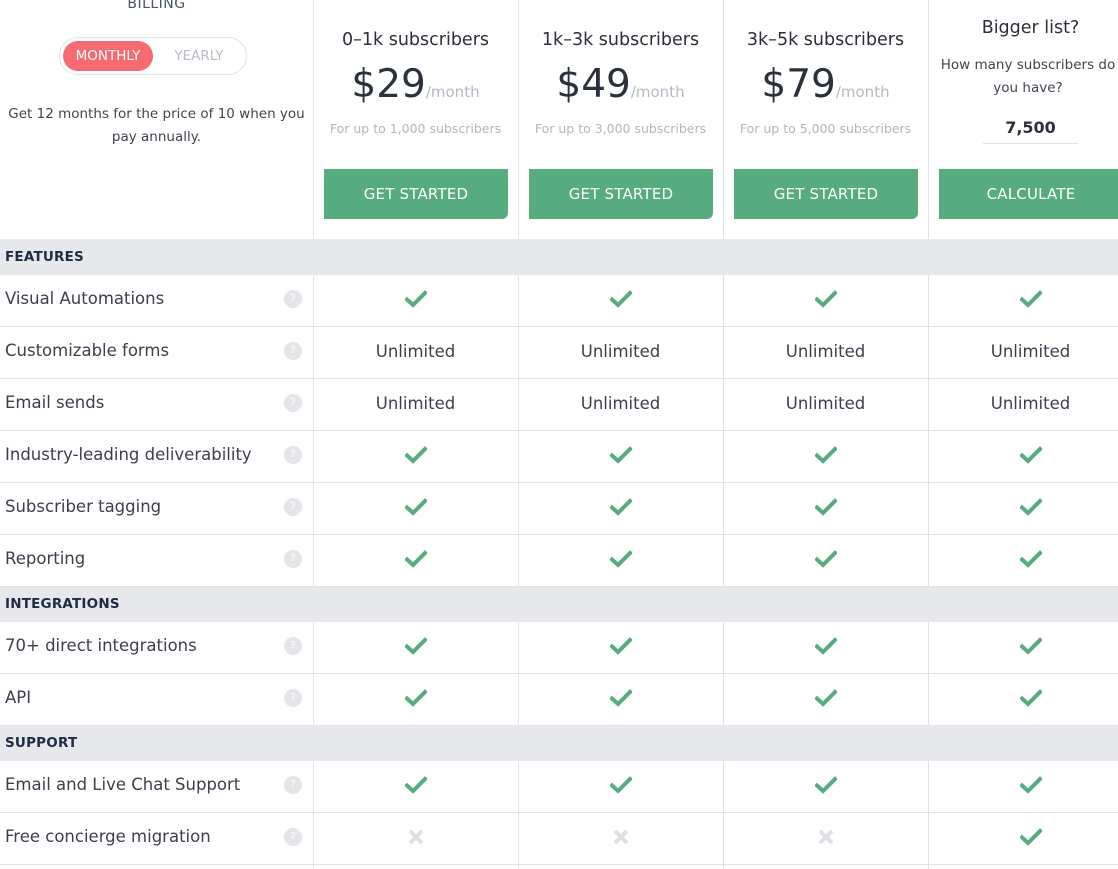 The image size is (1118, 869). I want to click on feature-label: Visual Automations, so click(85, 298).